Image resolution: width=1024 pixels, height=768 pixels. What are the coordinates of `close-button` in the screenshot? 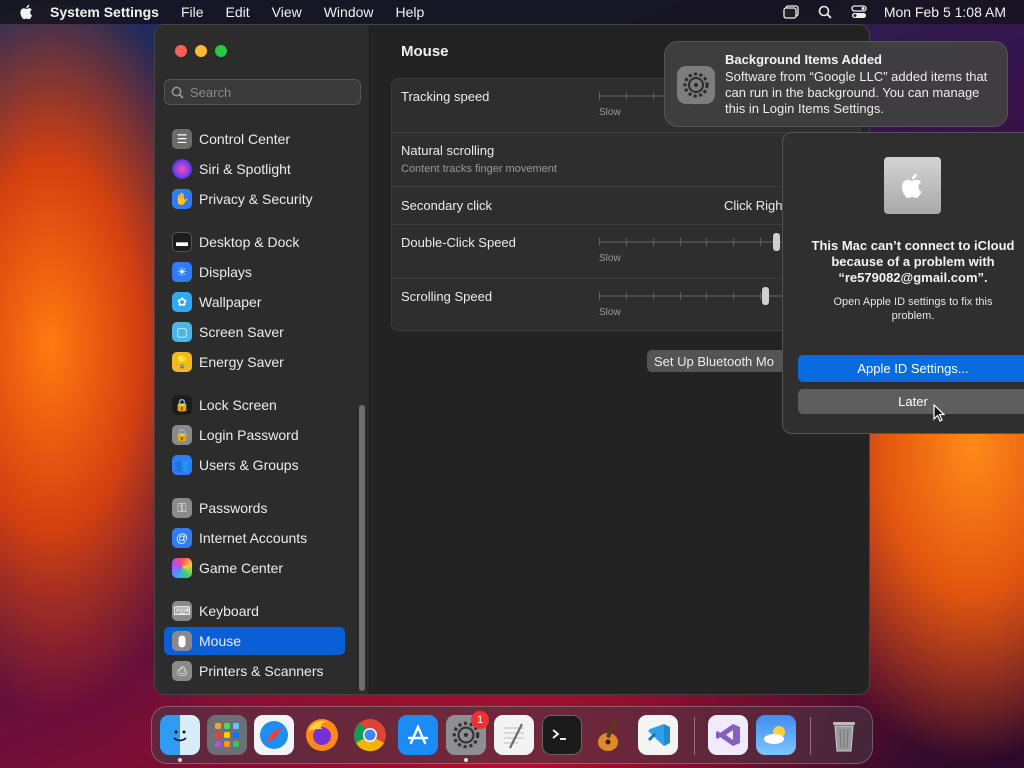 It's located at (181, 51).